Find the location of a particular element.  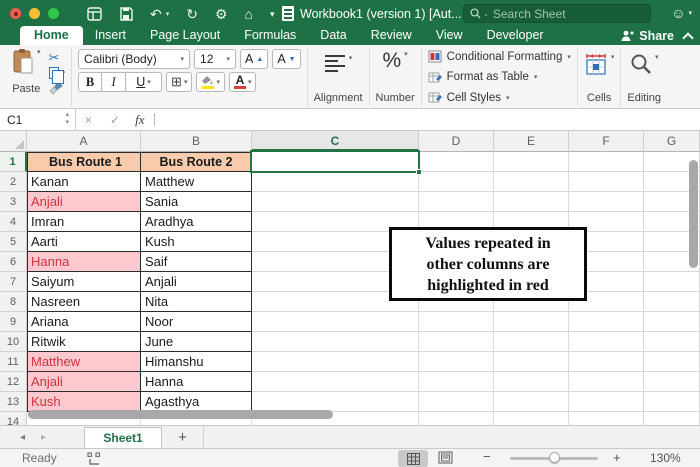

cell-F12 is located at coordinates (606, 382).